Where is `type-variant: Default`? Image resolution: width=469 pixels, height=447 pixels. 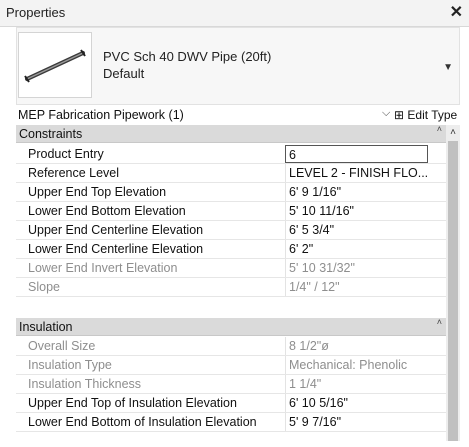 type-variant: Default is located at coordinates (124, 73).